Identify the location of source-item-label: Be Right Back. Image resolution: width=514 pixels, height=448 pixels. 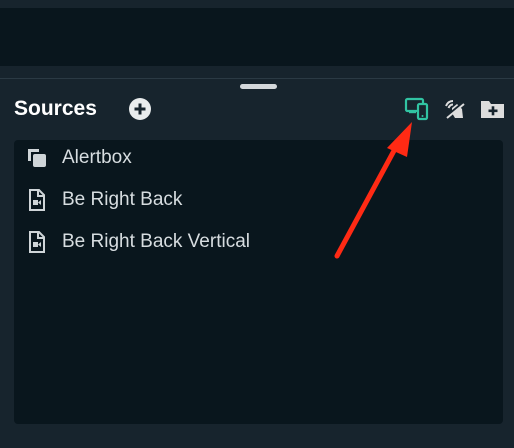
(122, 199).